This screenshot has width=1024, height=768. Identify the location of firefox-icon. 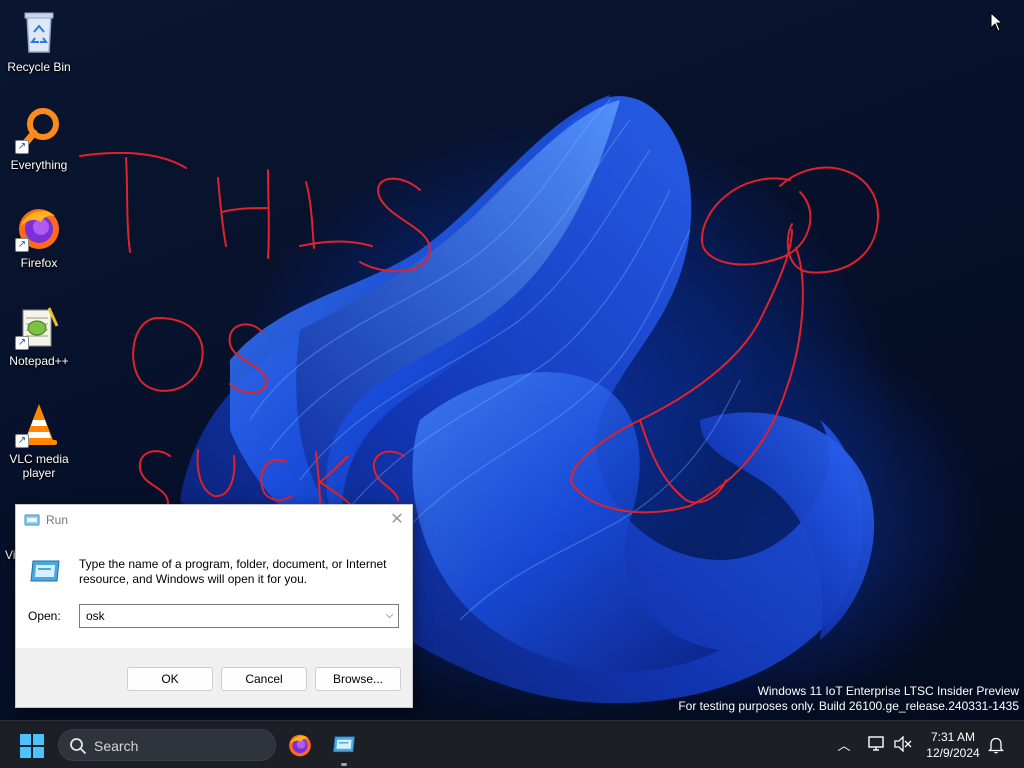
(300, 745).